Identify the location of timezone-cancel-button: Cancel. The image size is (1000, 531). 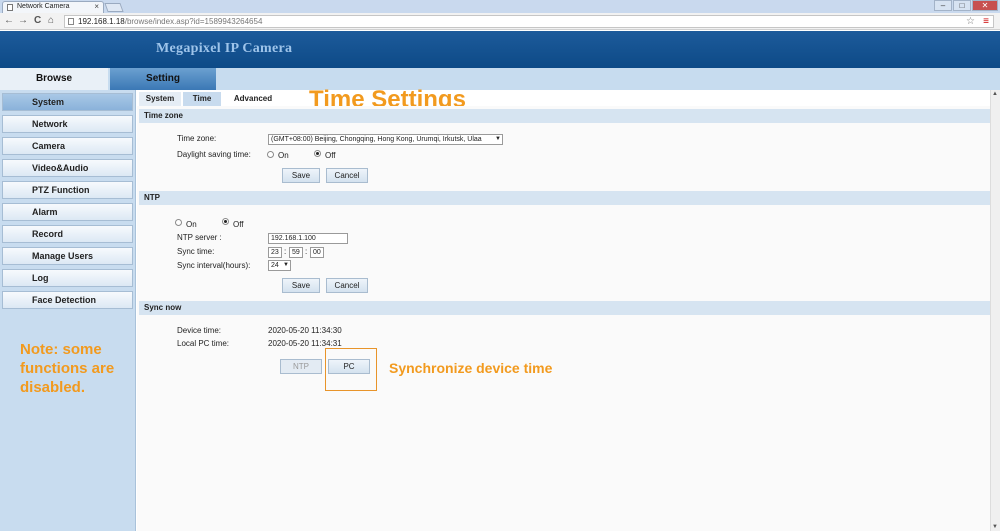
(347, 175).